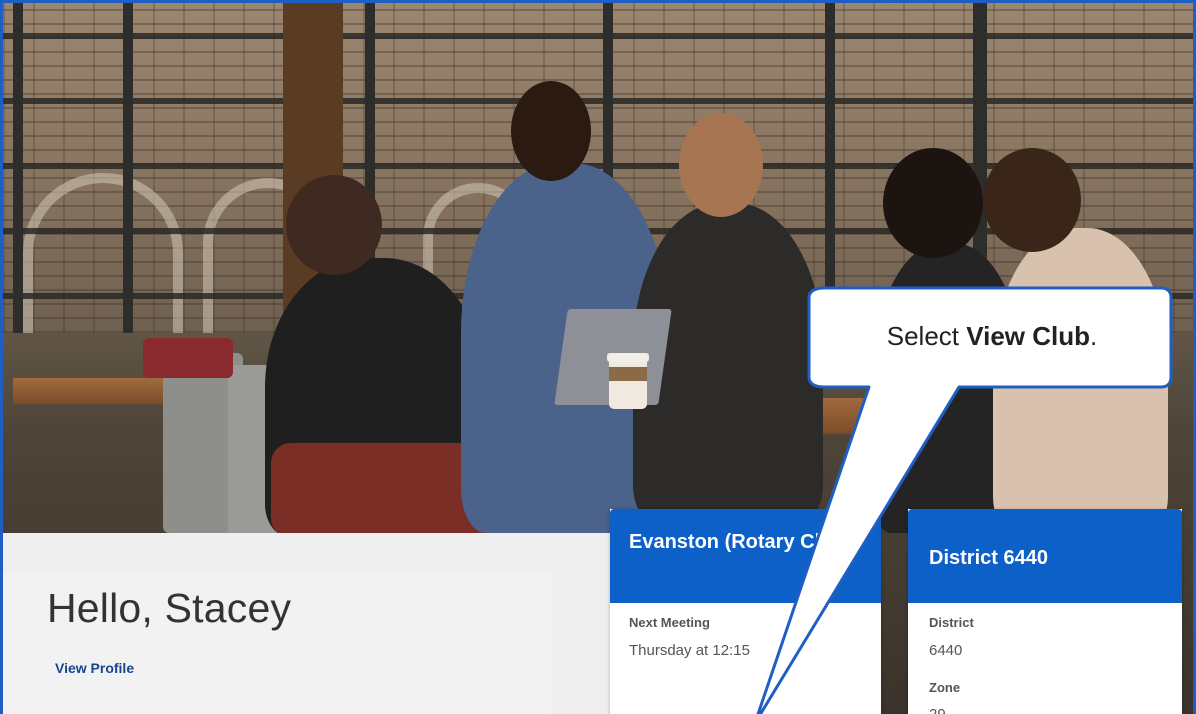 This screenshot has height=714, width=1196. I want to click on next-meeting-value: Thursday at 12:15, so click(689, 650).